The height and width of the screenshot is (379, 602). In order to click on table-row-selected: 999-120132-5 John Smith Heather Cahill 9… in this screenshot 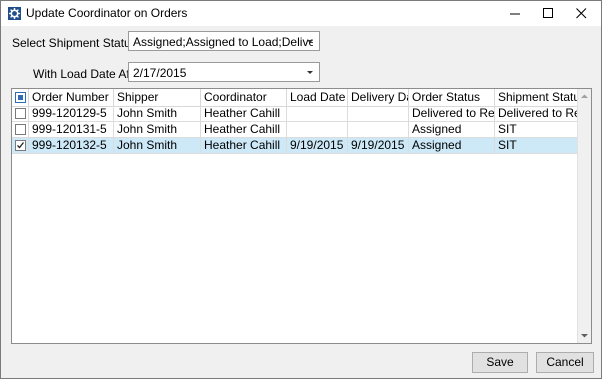, I will do `click(295, 146)`.